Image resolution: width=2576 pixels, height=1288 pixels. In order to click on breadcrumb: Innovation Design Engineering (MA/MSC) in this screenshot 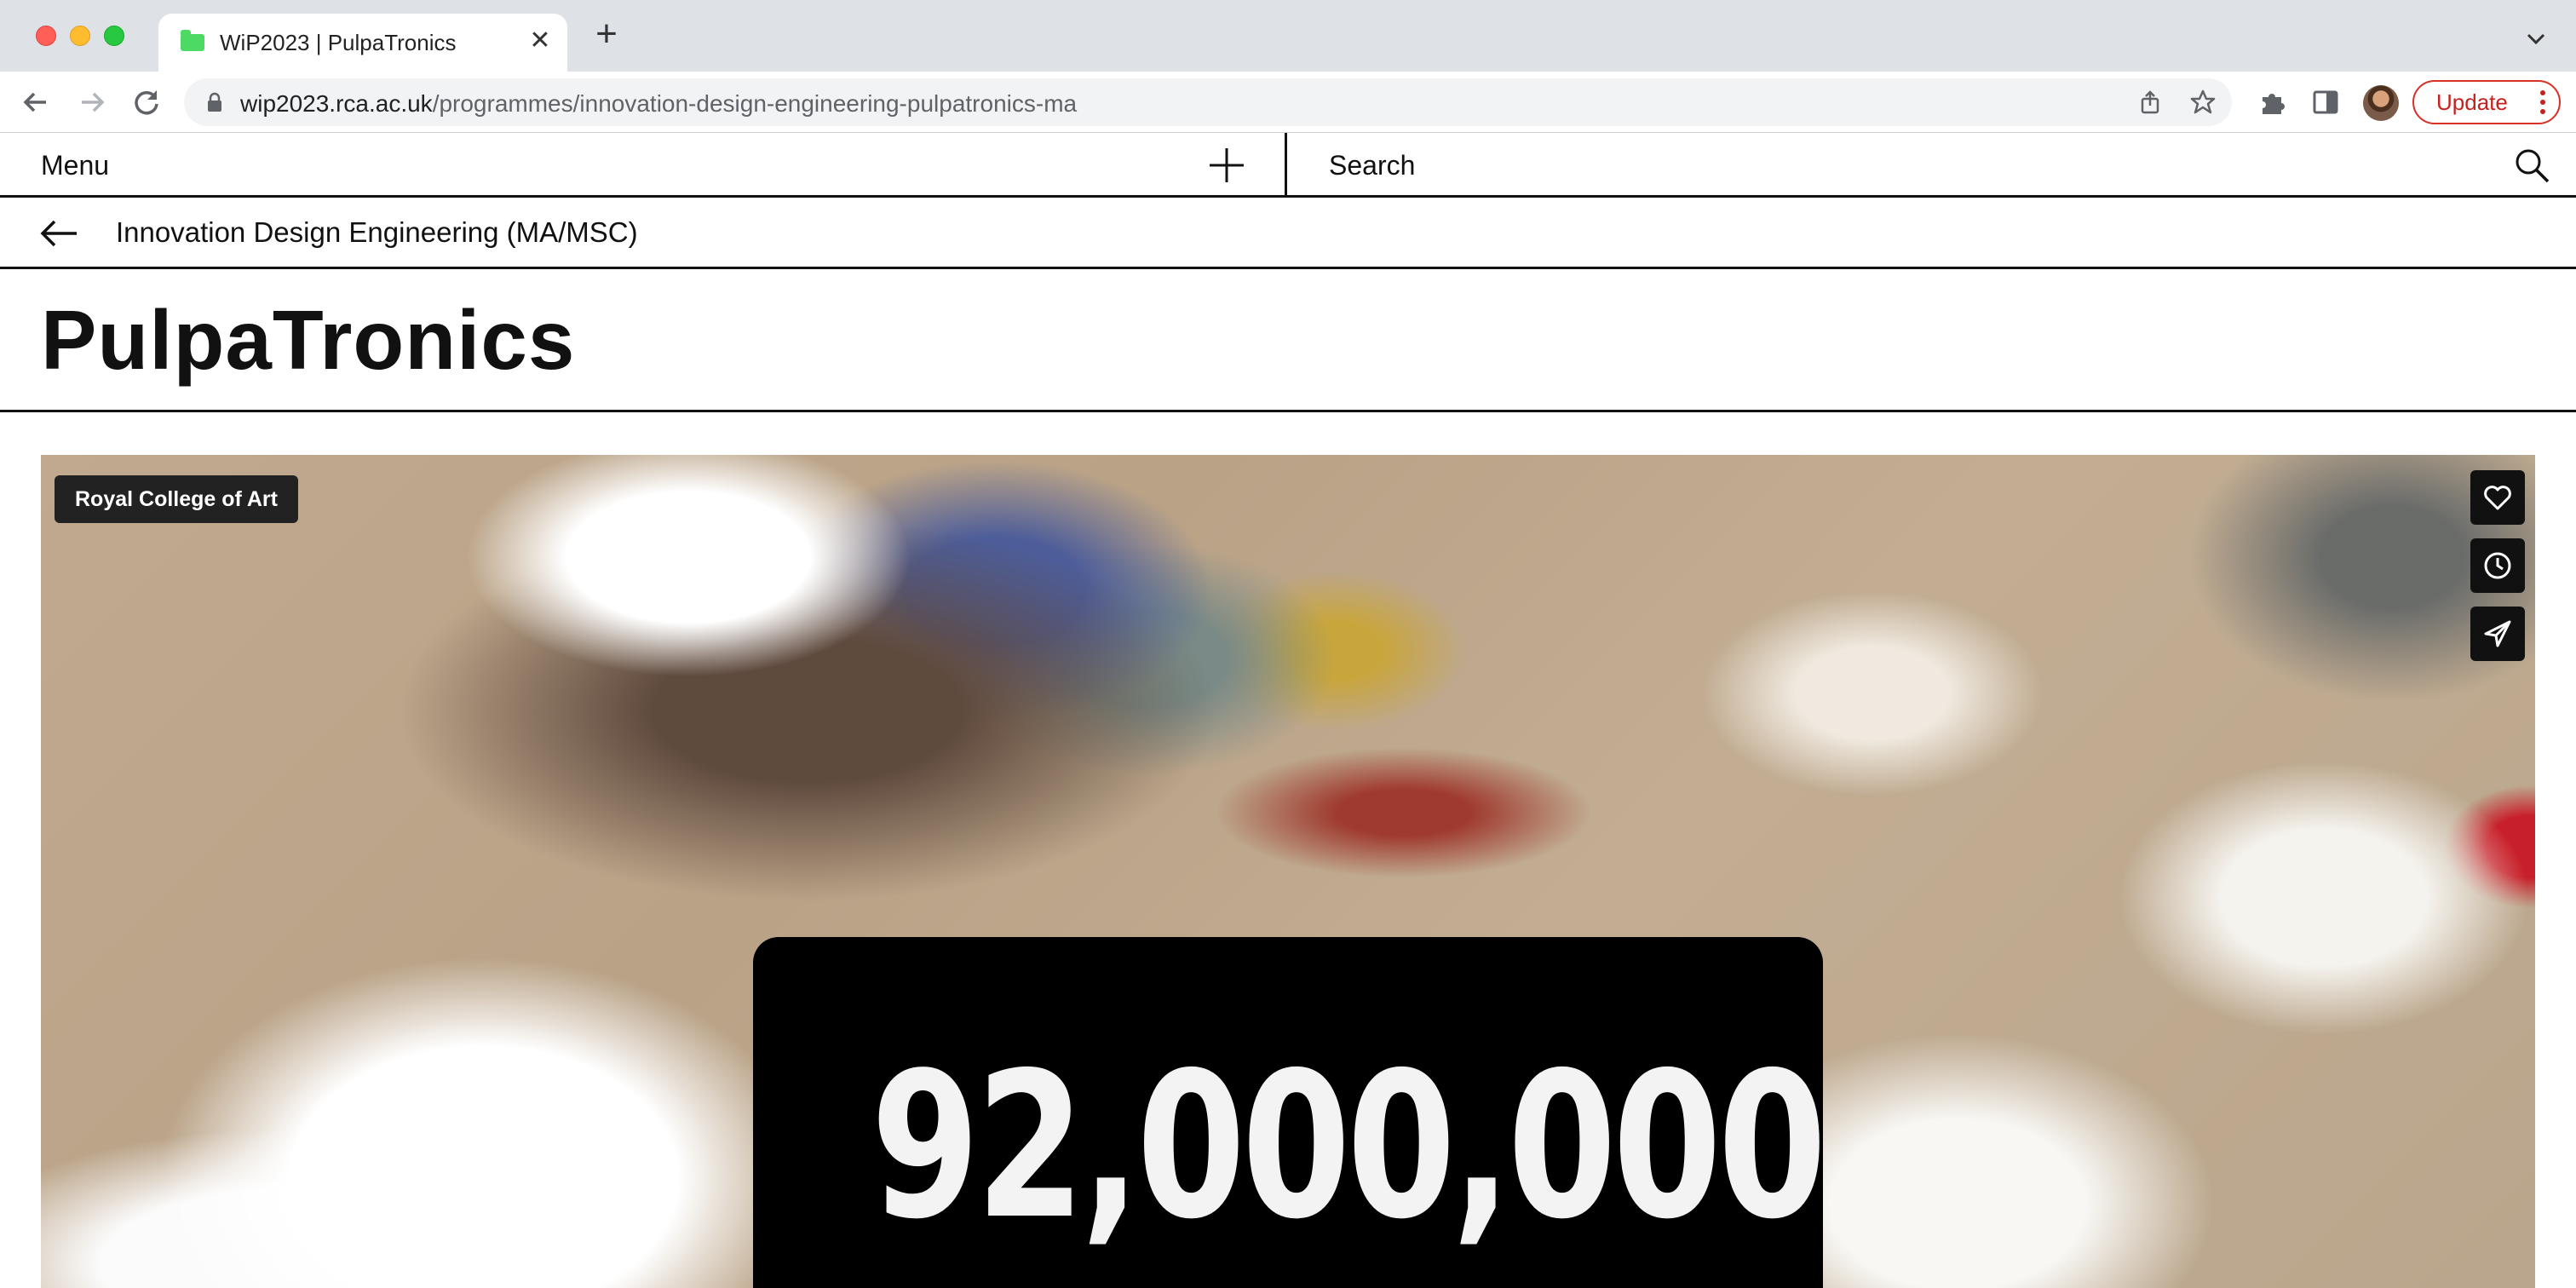, I will do `click(1288, 234)`.